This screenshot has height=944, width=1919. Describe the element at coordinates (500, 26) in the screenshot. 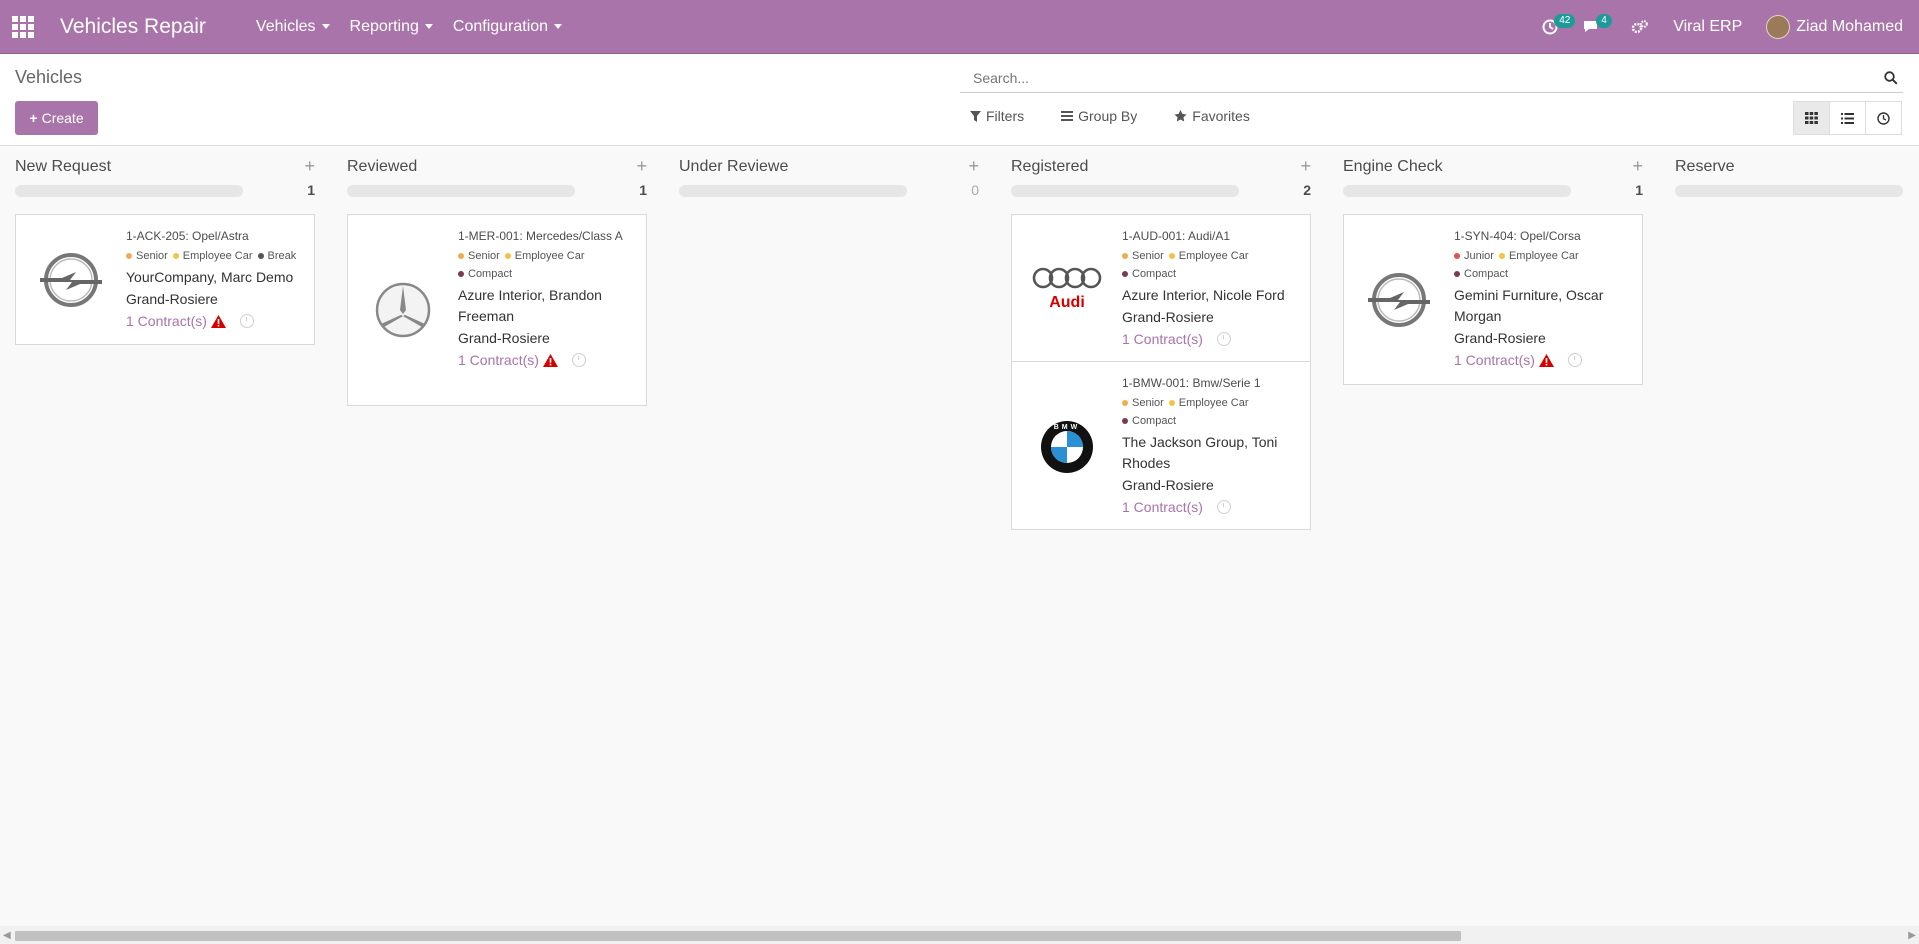

I see `menu-configuration-label: Configuration` at that location.